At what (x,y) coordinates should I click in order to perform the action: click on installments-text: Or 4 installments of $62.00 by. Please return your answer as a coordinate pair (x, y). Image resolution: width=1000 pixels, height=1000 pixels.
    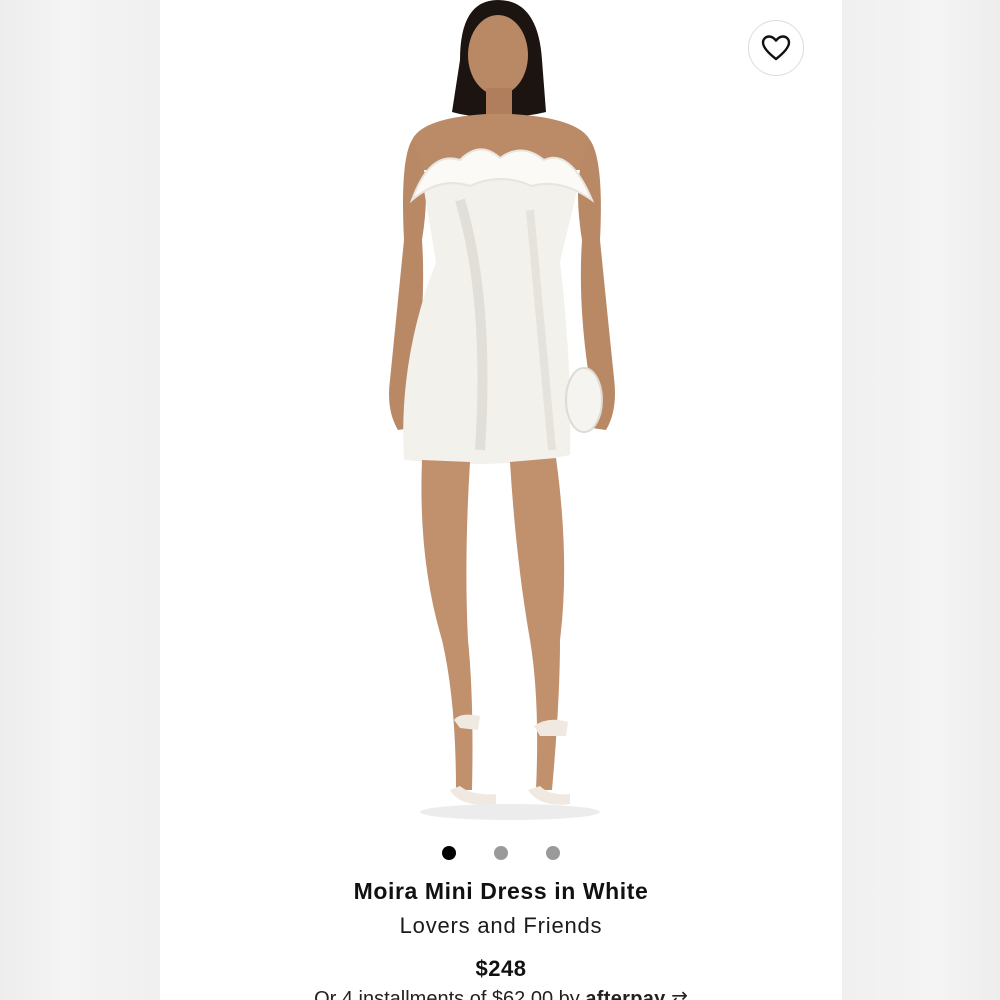
    Looking at the image, I should click on (447, 994).